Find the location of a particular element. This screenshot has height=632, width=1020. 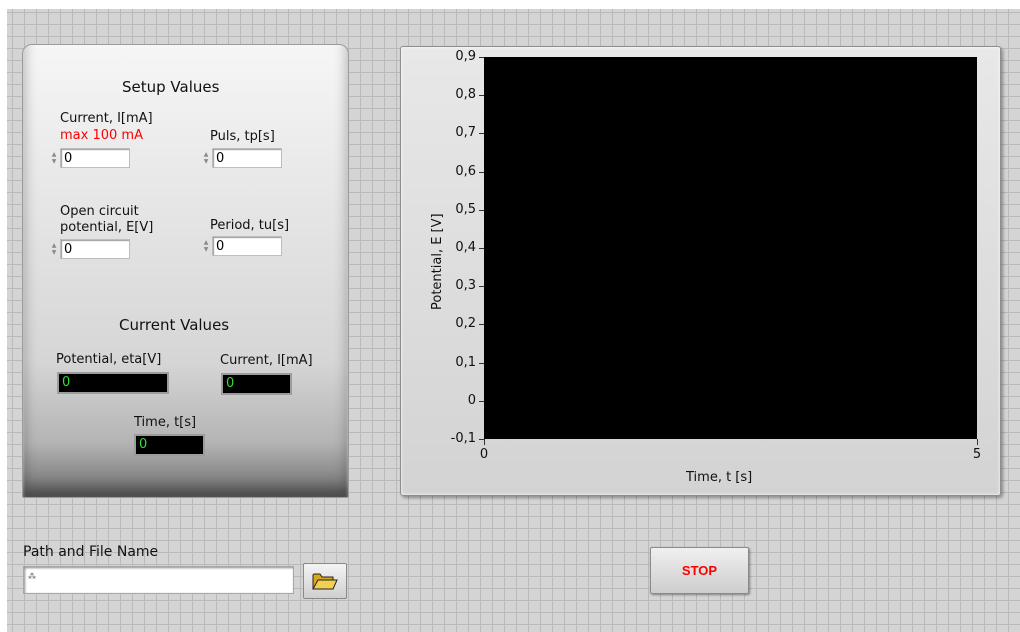

ocp-spinner: ▲ ▼ is located at coordinates (54, 249).